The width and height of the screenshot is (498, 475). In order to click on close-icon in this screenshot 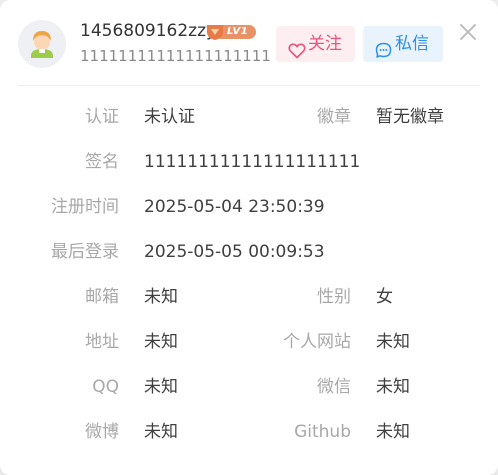, I will do `click(468, 32)`.